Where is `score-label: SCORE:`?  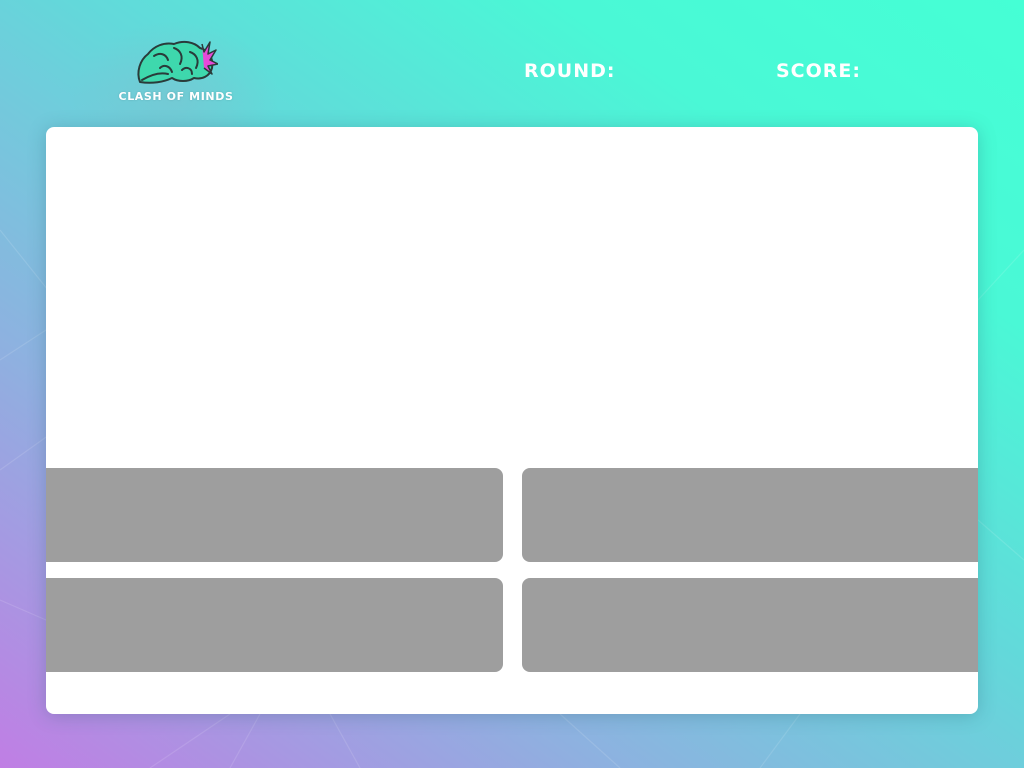 score-label: SCORE: is located at coordinates (818, 71).